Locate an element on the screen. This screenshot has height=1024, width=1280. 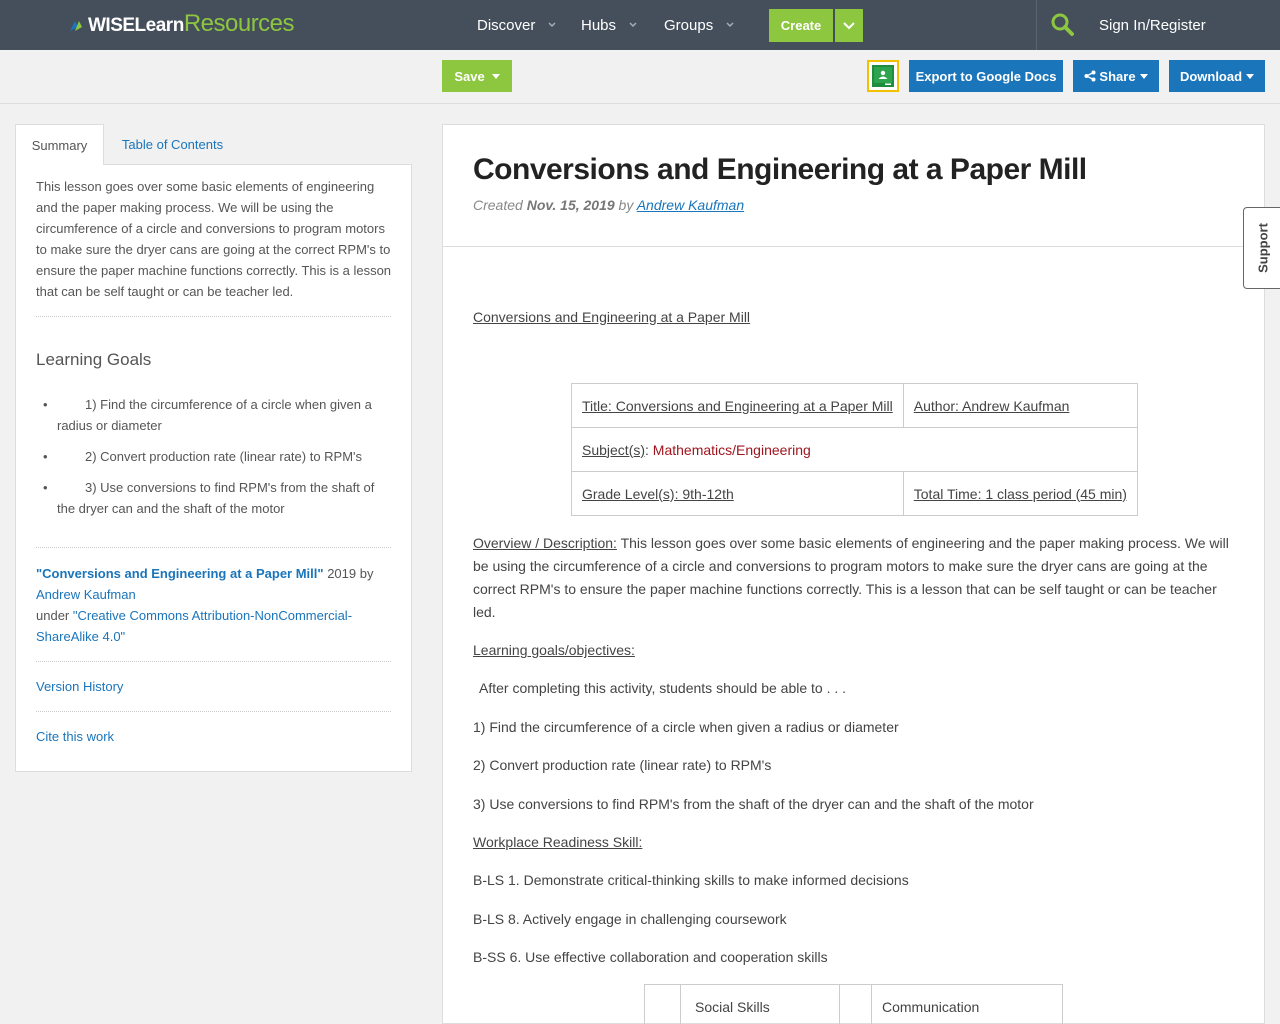
cite-work-link: Cite this work is located at coordinates (75, 736).